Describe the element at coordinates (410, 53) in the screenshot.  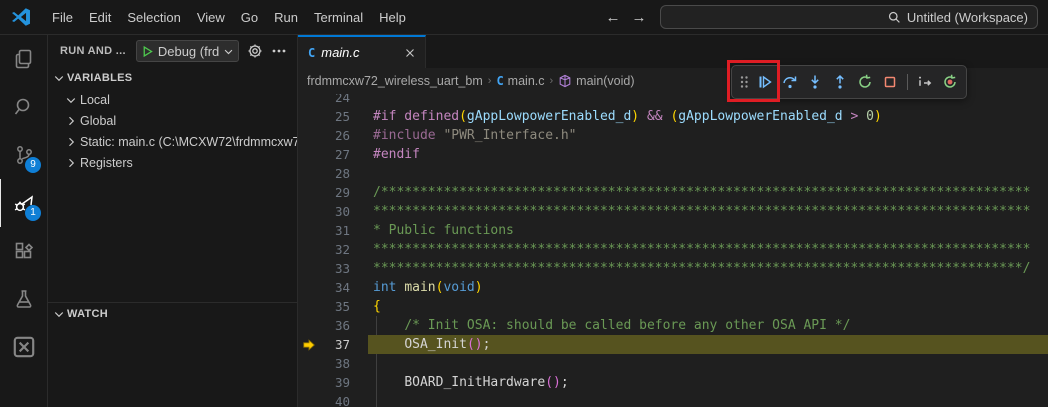
I see `close-icon` at that location.